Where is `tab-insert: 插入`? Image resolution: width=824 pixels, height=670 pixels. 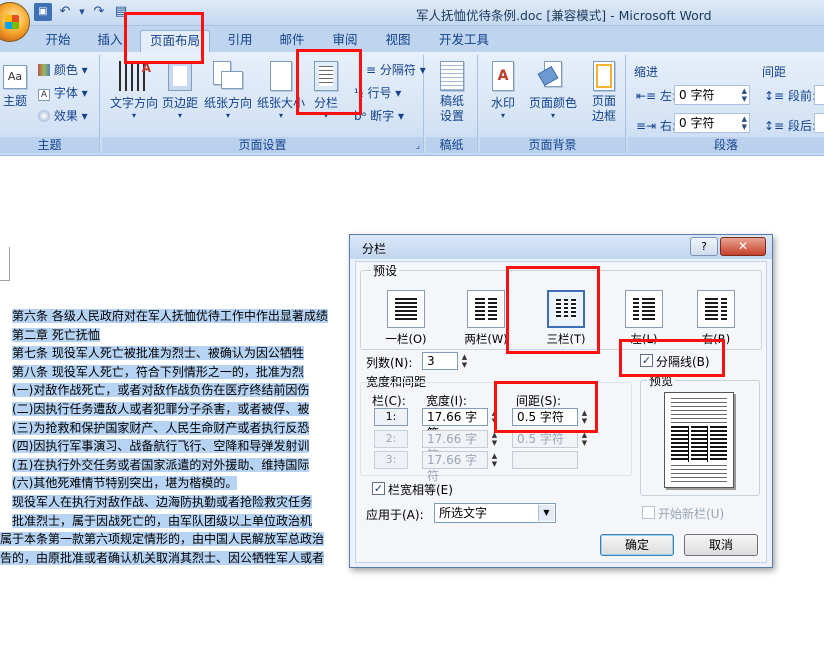 tab-insert: 插入 is located at coordinates (110, 41).